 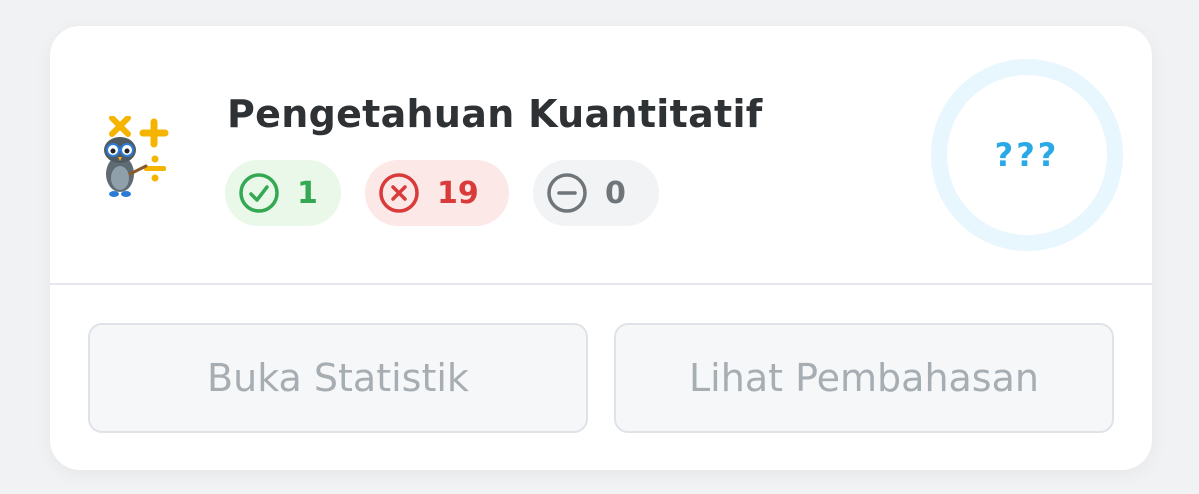 What do you see at coordinates (596, 193) in the screenshot?
I see `blank-count-badge: 0` at bounding box center [596, 193].